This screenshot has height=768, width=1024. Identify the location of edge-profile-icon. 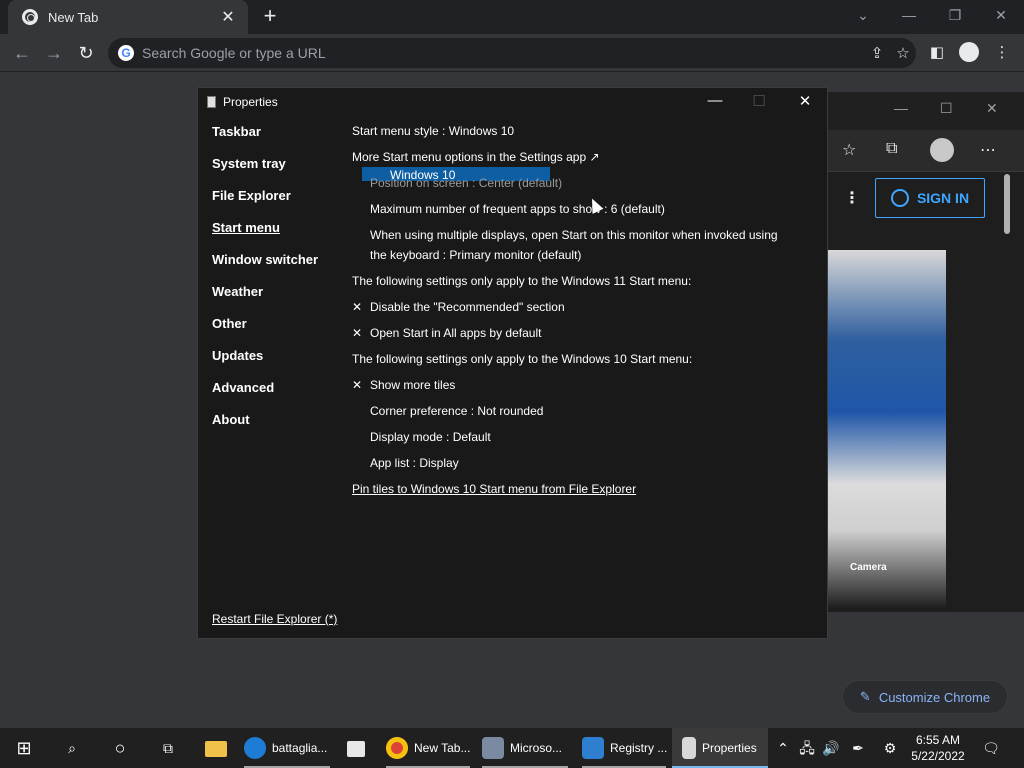
(942, 150).